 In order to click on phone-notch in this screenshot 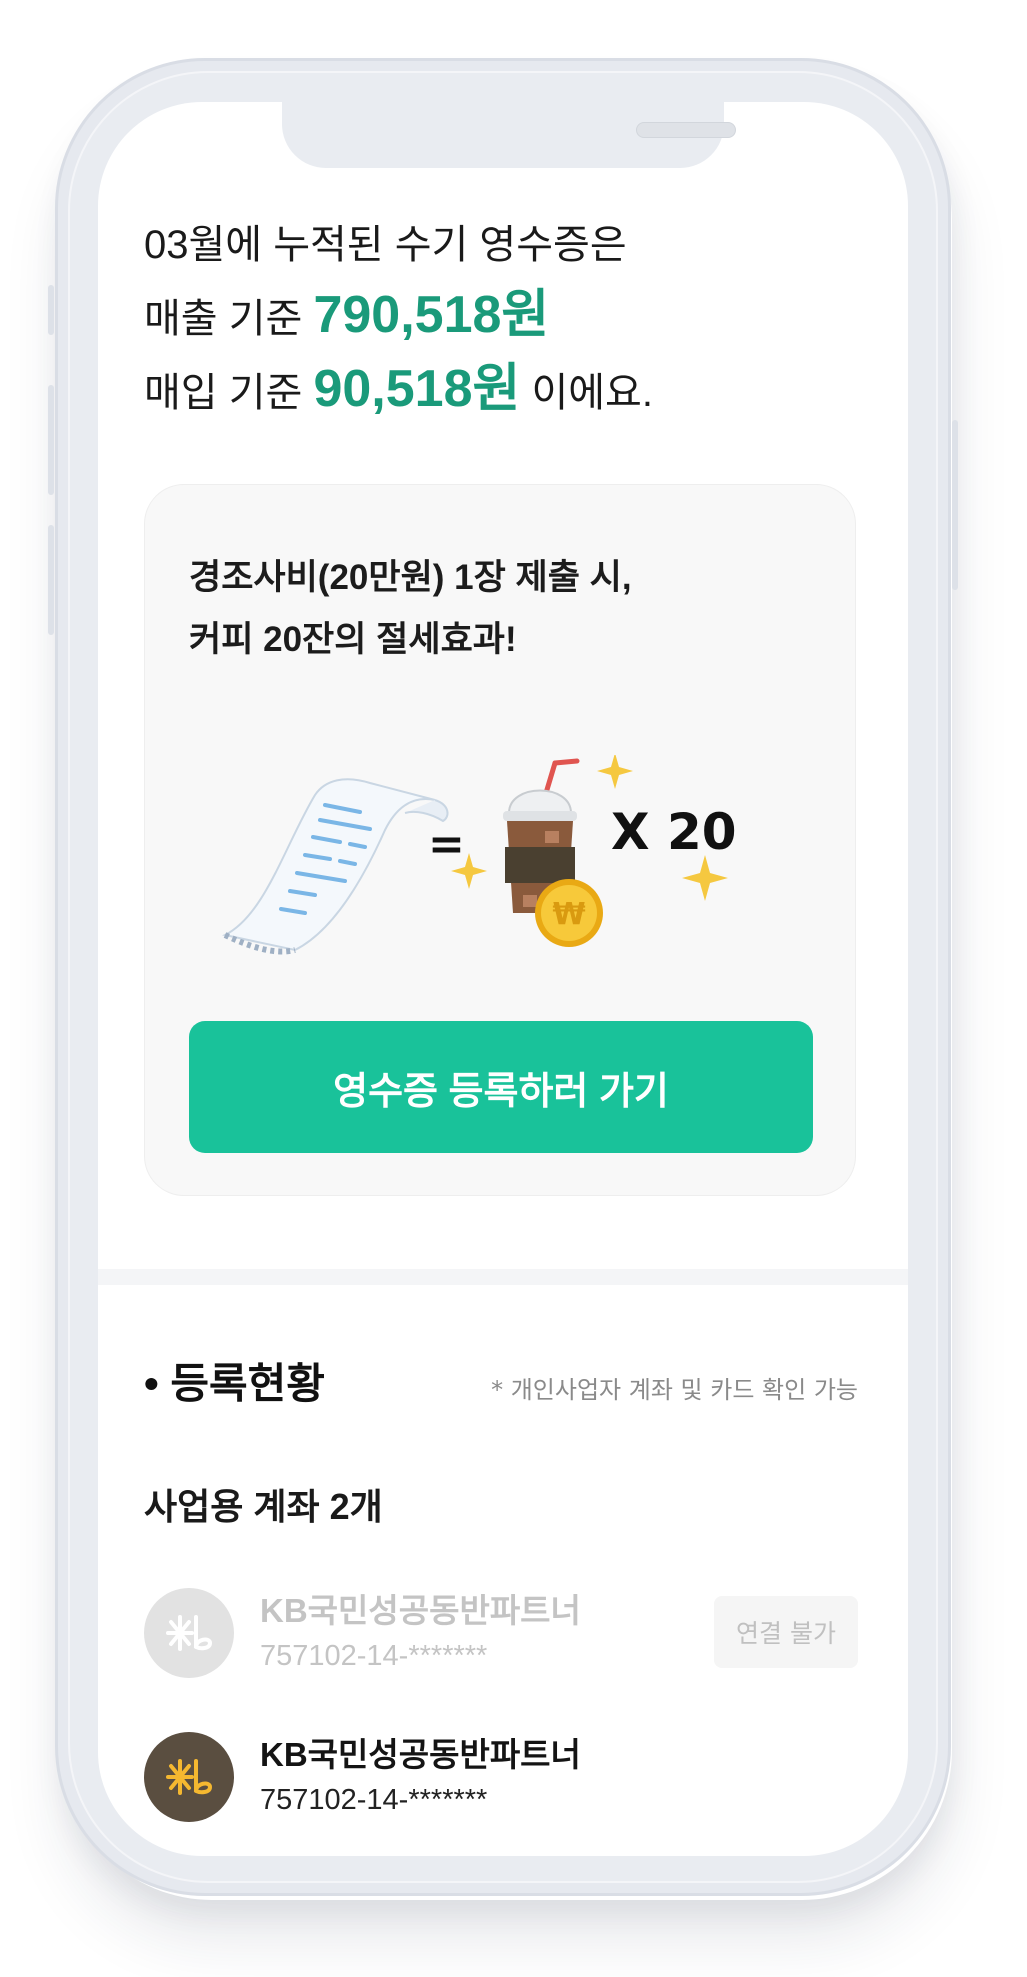, I will do `click(509, 135)`.